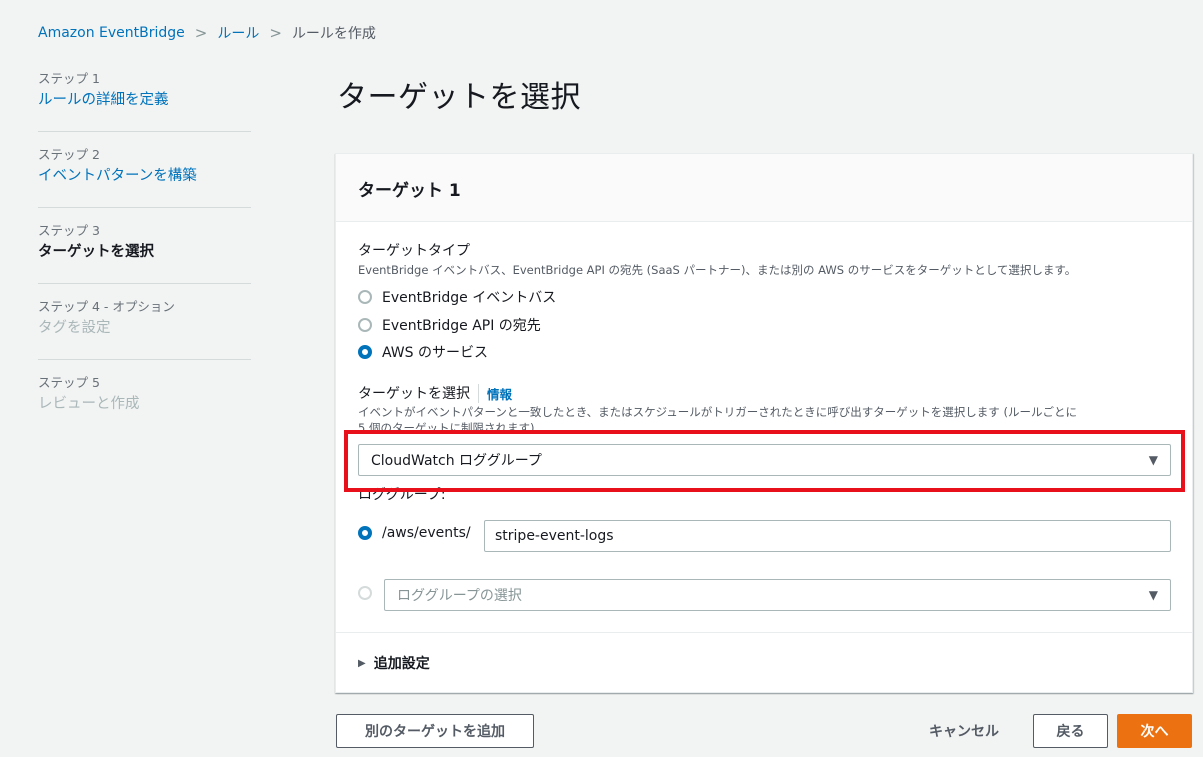 This screenshot has width=1203, height=757. I want to click on divider, so click(764, 632).